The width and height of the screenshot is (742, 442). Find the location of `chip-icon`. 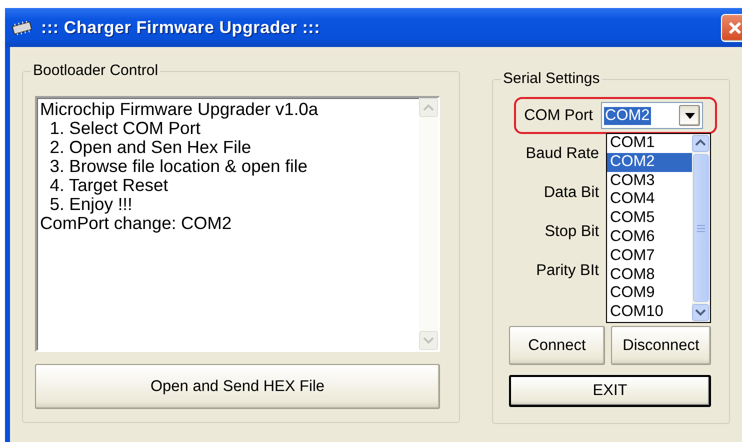

chip-icon is located at coordinates (22, 27).